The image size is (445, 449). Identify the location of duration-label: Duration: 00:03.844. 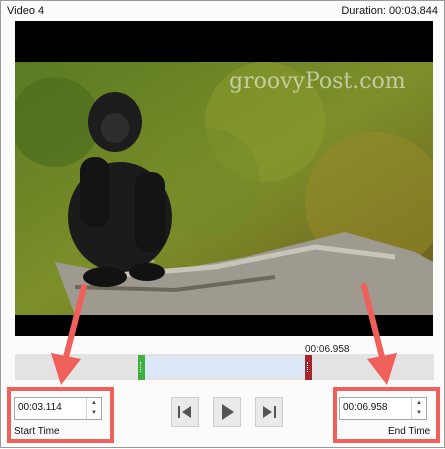
(389, 11).